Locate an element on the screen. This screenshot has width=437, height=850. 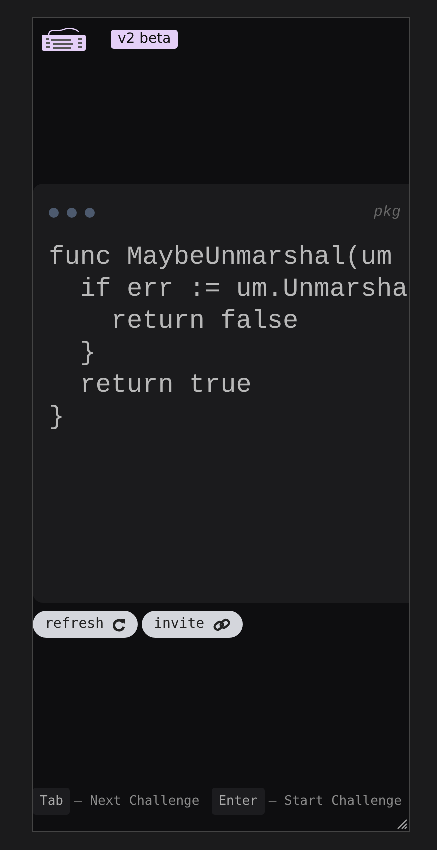
invite-button: invite is located at coordinates (192, 624).